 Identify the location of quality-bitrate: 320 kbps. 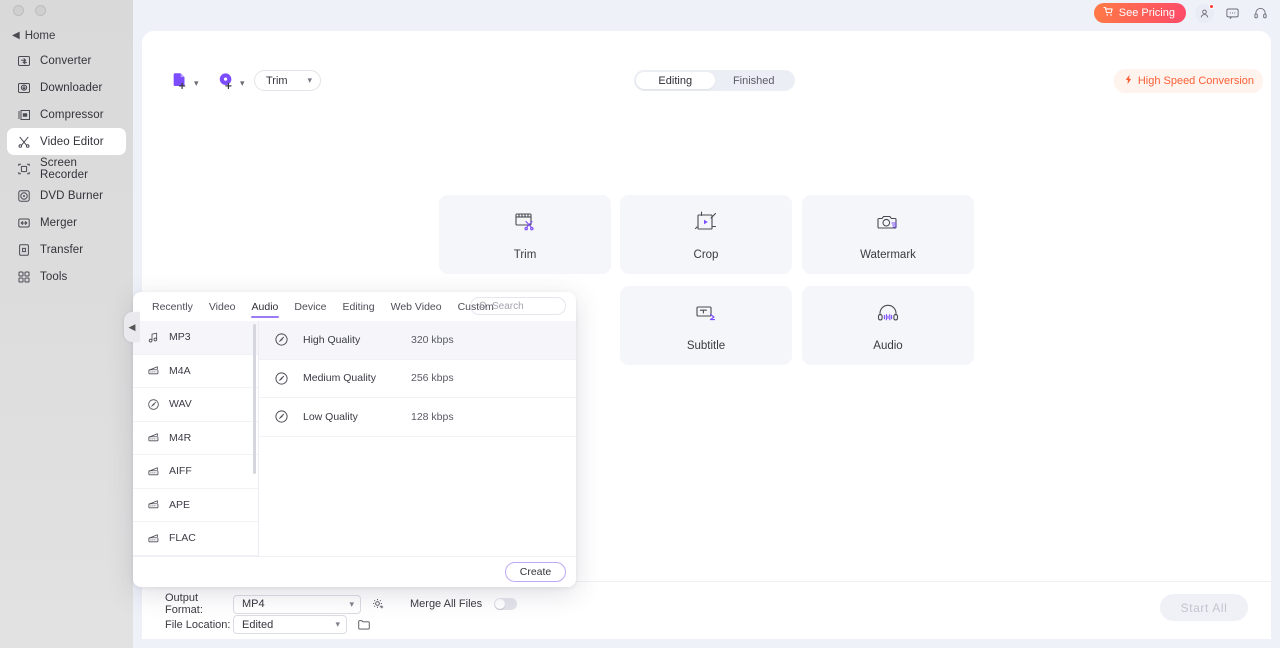
(432, 339).